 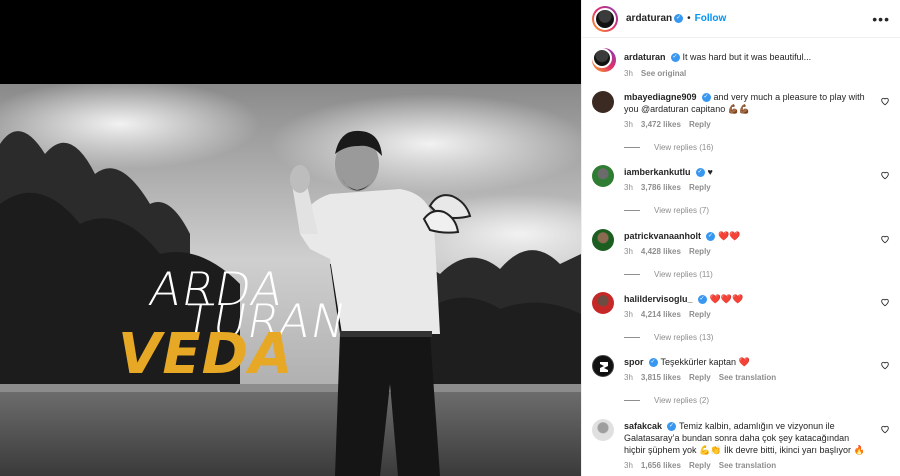 What do you see at coordinates (757, 314) in the screenshot?
I see `comment-meta: 3h 4,214 likes Reply` at bounding box center [757, 314].